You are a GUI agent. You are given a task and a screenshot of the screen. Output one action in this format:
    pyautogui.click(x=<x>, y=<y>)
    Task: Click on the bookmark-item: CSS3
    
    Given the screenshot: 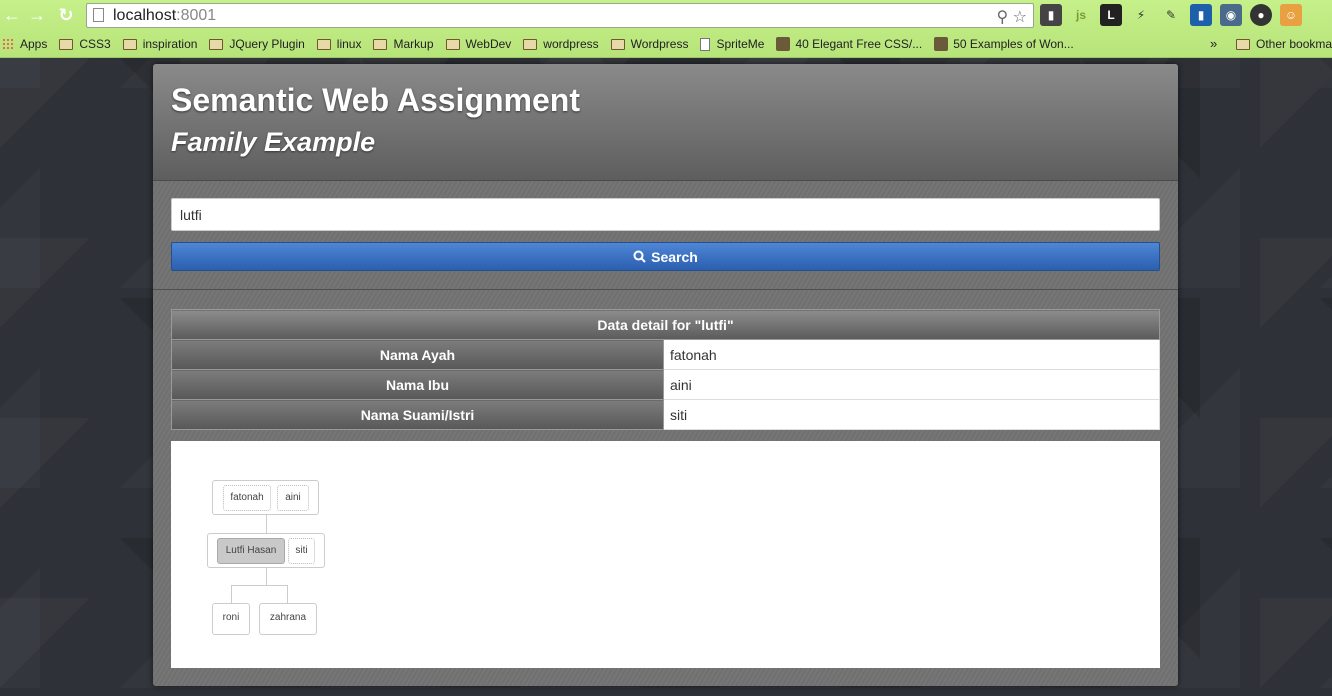 What is the action you would take?
    pyautogui.click(x=85, y=44)
    